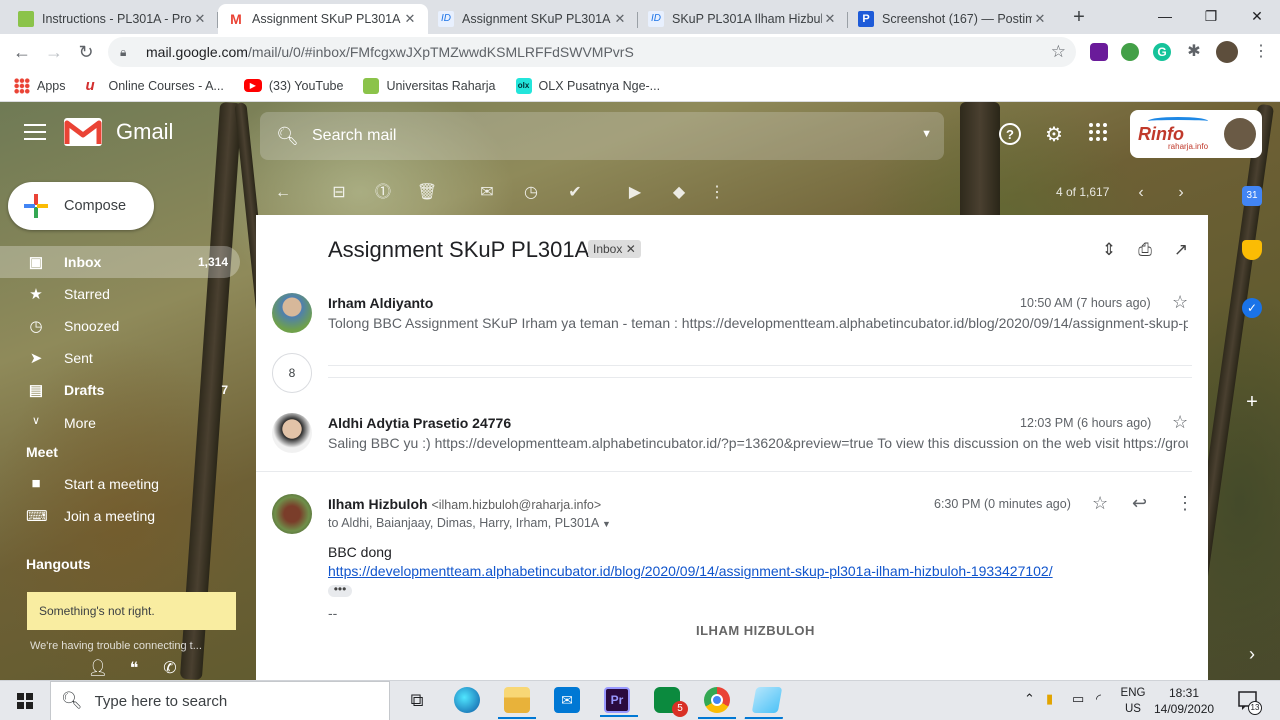 This screenshot has width=1280, height=720. Describe the element at coordinates (293, 86) in the screenshot. I see `bookmark-youtube: ▶ (33) YouTube` at that location.